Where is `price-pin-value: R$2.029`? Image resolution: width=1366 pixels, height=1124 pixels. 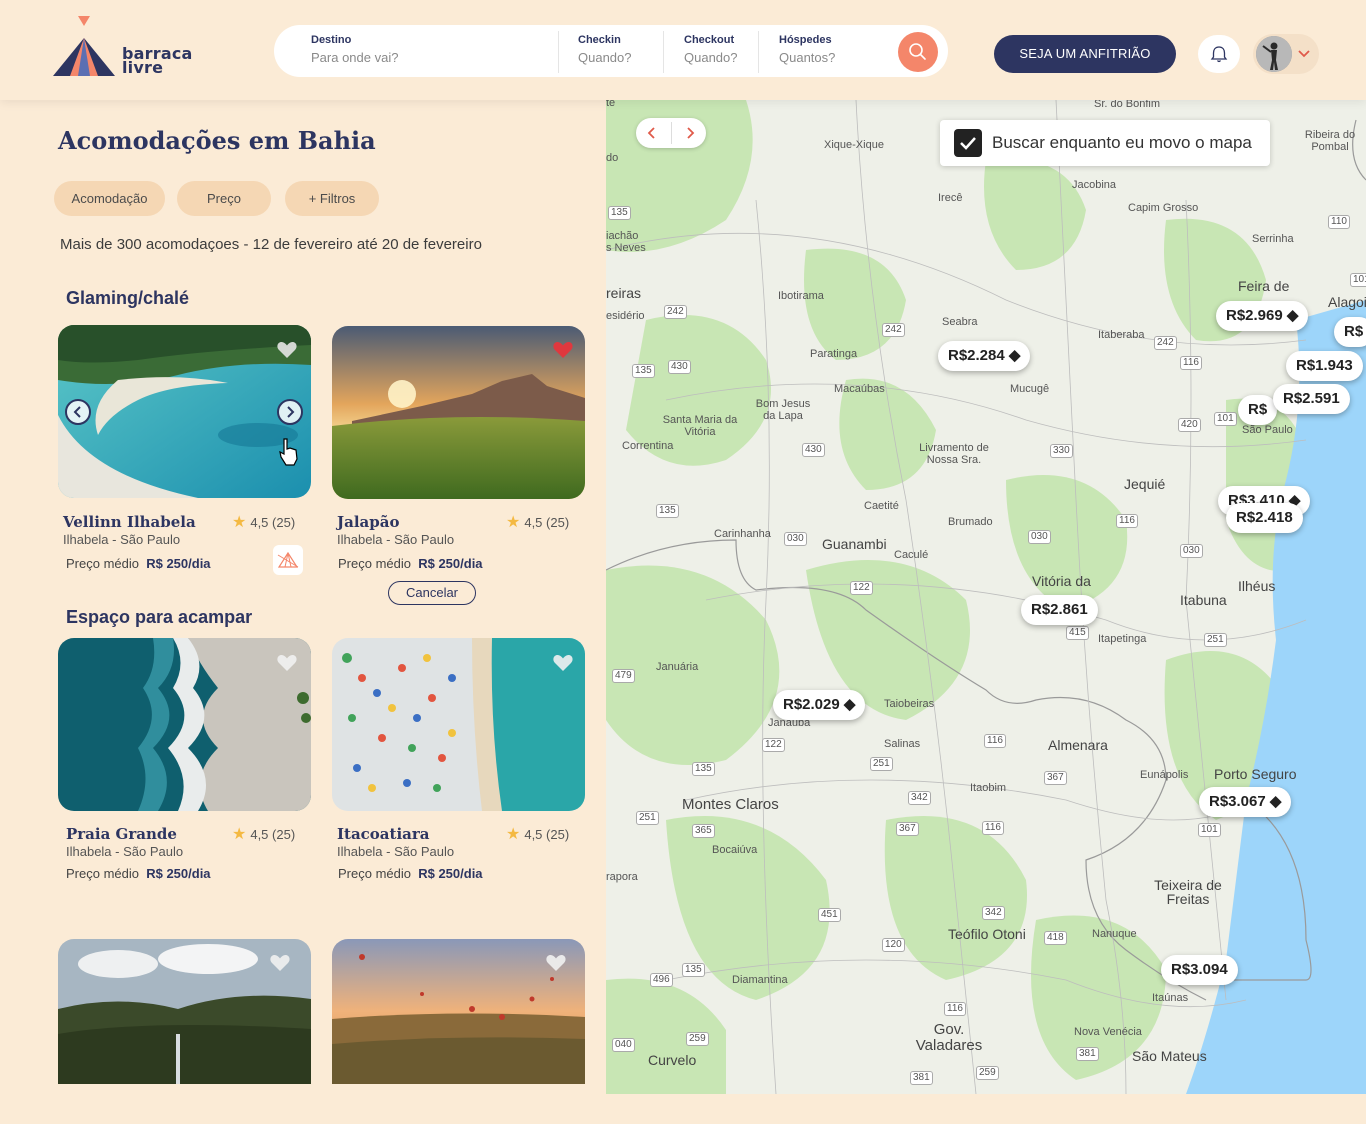 price-pin-value: R$2.029 is located at coordinates (811, 704).